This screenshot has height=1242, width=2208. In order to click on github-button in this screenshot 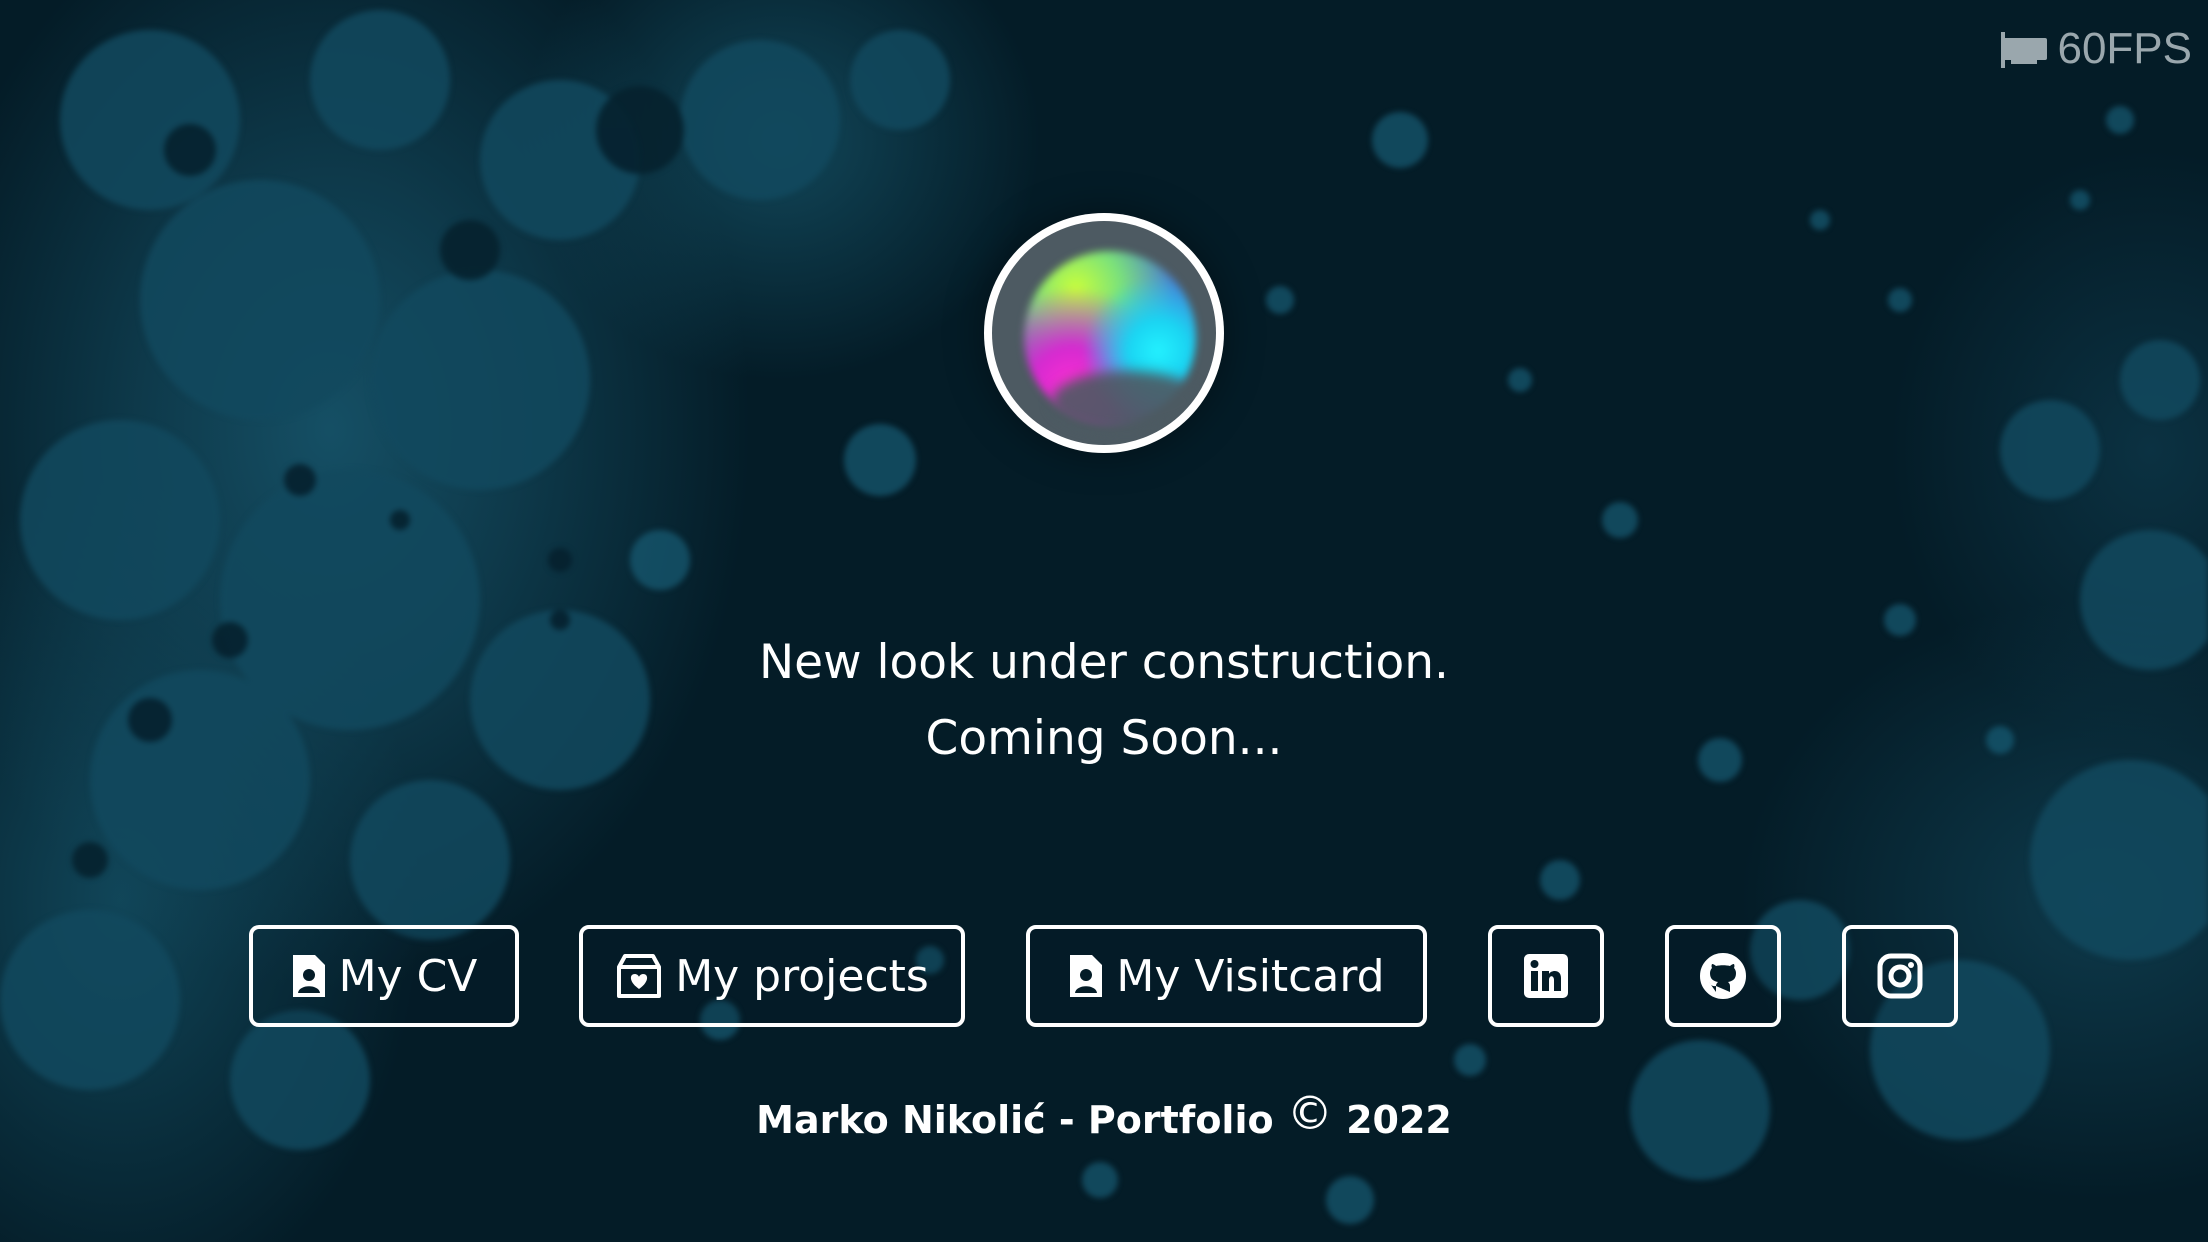, I will do `click(1723, 976)`.